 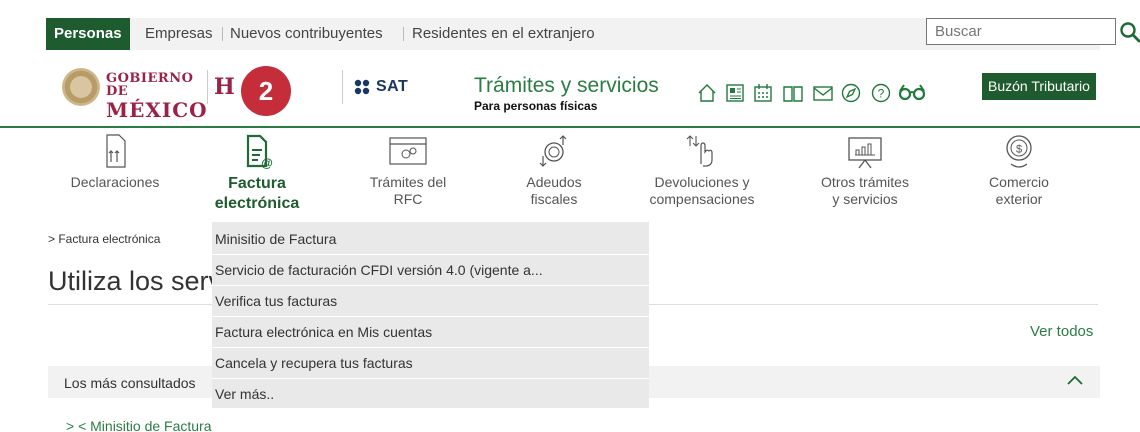 What do you see at coordinates (566, 86) in the screenshot?
I see `section-title: Trámites y servicios` at bounding box center [566, 86].